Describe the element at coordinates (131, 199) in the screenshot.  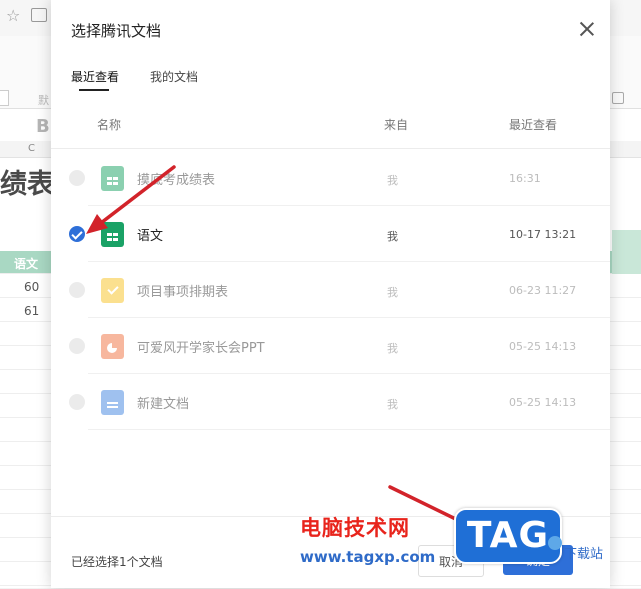
I see `annotation-arrow-to-row` at that location.